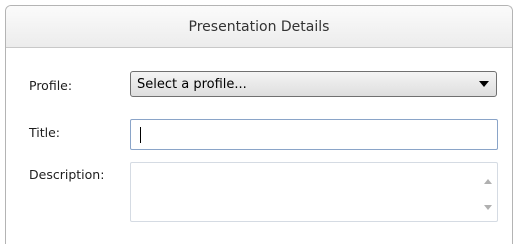 This screenshot has height=244, width=518. I want to click on panel-title: Presentation Details, so click(259, 26).